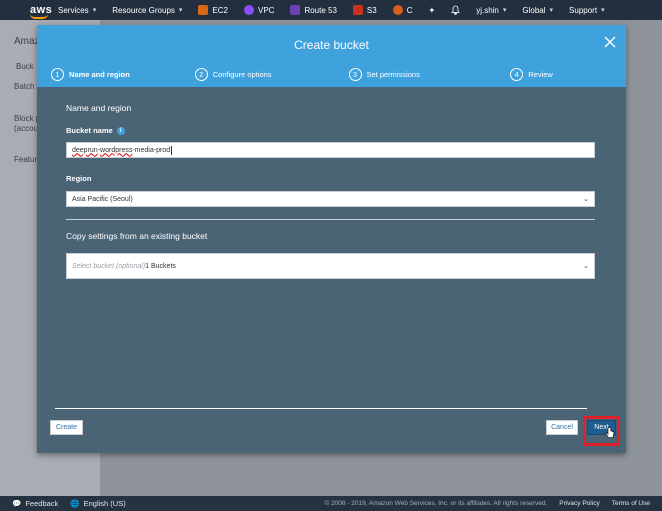 This screenshot has height=511, width=662. Describe the element at coordinates (517, 74) in the screenshot. I see `step-number: 4` at that location.